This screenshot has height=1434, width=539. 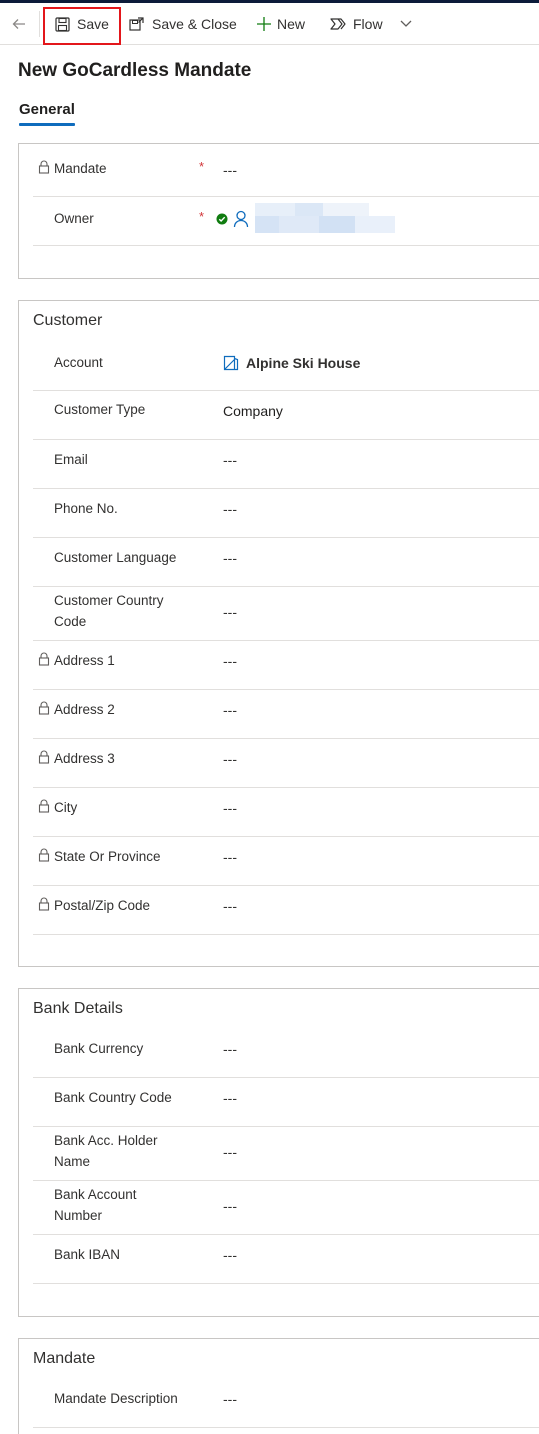 What do you see at coordinates (107, 856) in the screenshot?
I see `field-label: State Or Province` at bounding box center [107, 856].